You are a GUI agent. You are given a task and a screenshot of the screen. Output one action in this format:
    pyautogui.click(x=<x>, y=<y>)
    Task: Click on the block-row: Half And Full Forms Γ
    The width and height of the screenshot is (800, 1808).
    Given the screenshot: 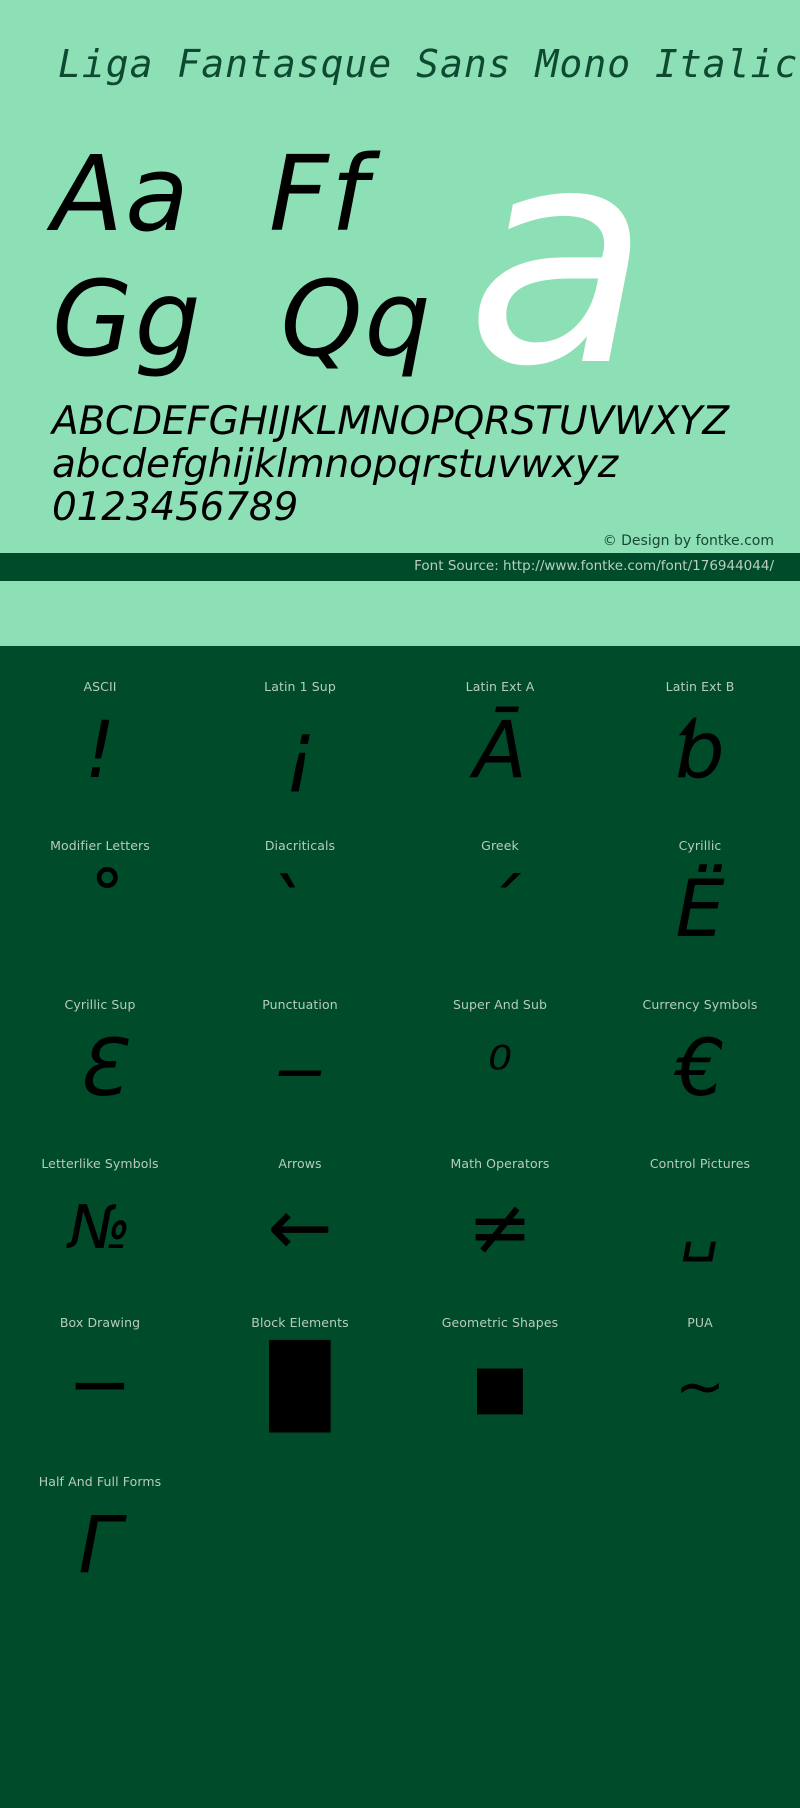 What is the action you would take?
    pyautogui.click(x=400, y=1528)
    